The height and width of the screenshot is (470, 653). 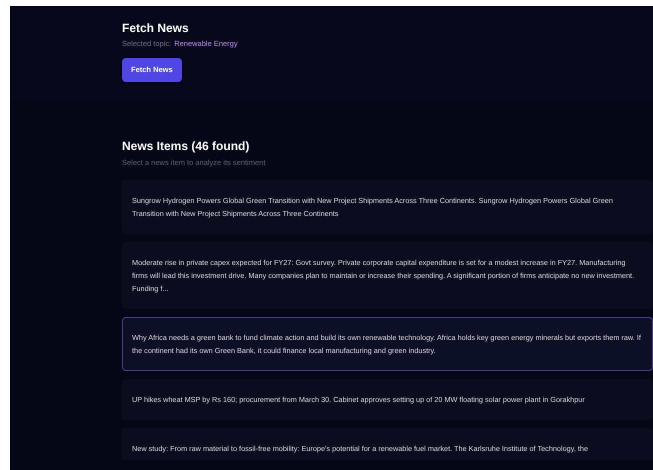 What do you see at coordinates (186, 146) in the screenshot?
I see `section-title: News Items (46 found)` at bounding box center [186, 146].